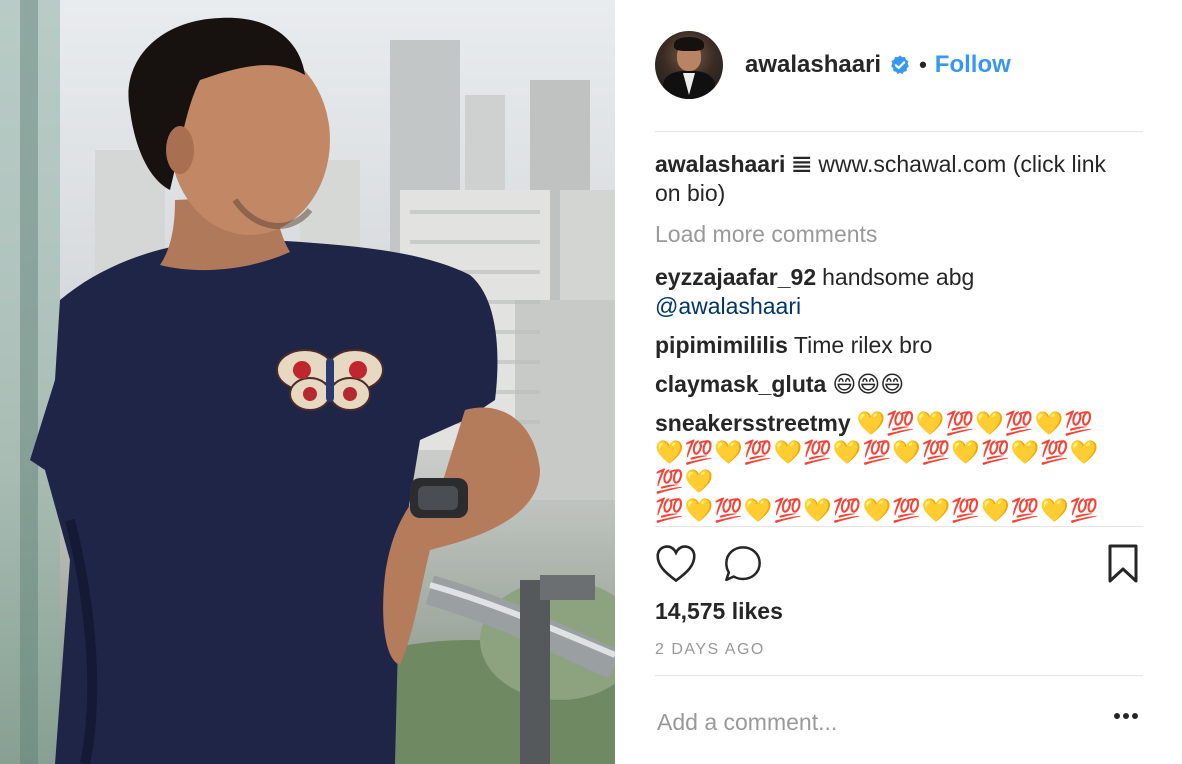  What do you see at coordinates (720, 164) in the screenshot?
I see `caption-username: awalashaari` at bounding box center [720, 164].